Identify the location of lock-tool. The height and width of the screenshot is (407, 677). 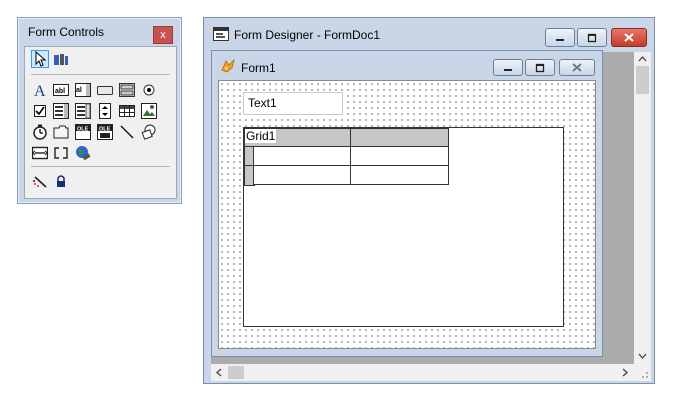
(61, 181).